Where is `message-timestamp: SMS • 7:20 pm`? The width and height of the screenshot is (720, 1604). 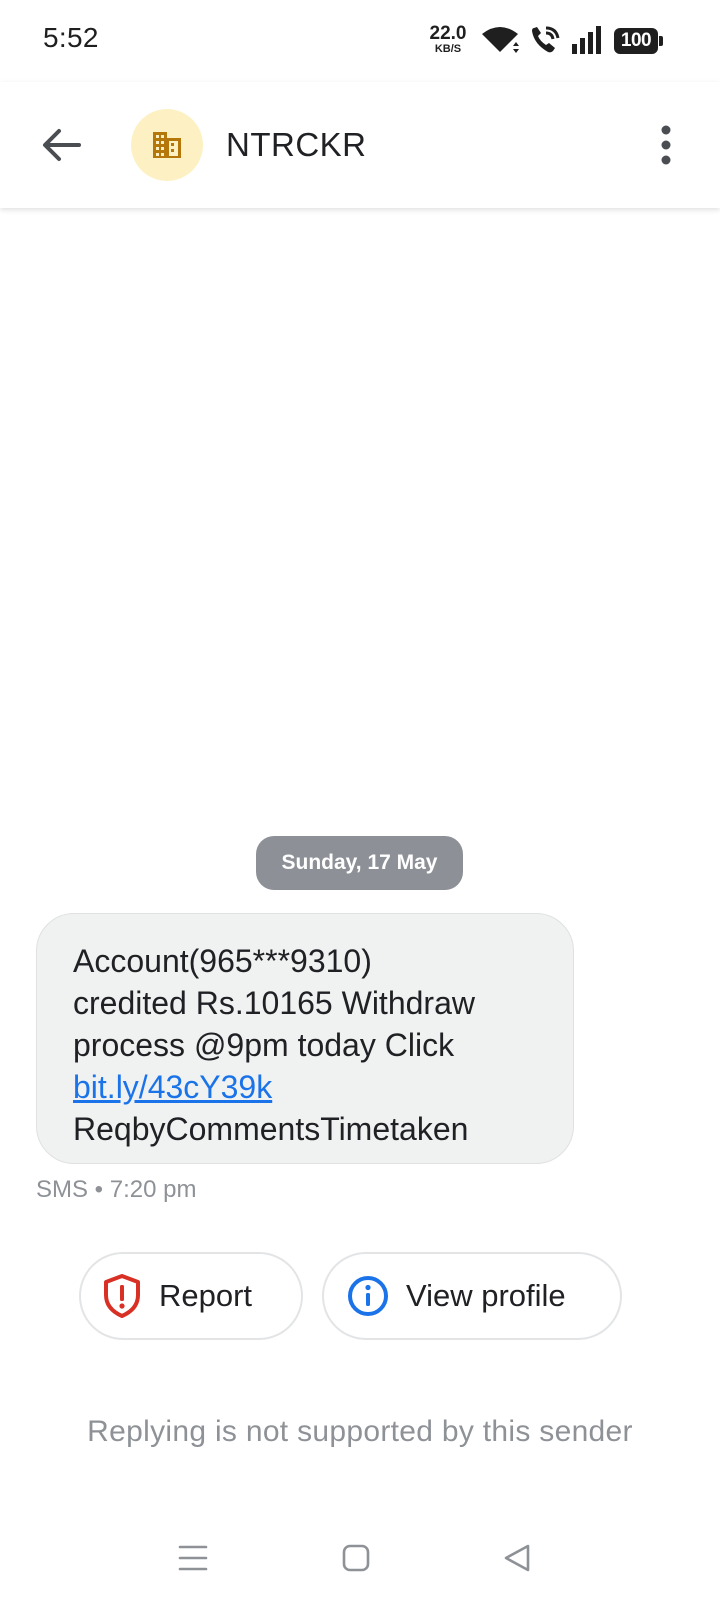 message-timestamp: SMS • 7:20 pm is located at coordinates (116, 1189).